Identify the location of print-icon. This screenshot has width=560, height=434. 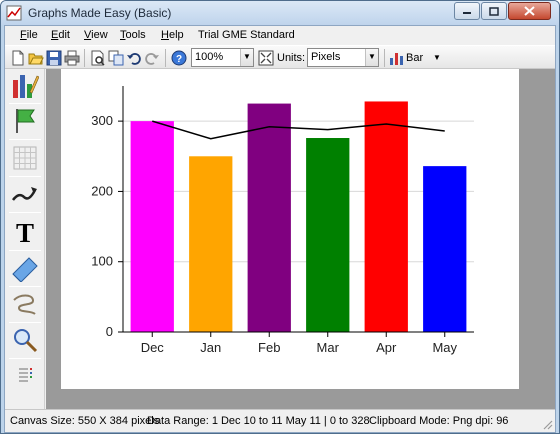
(72, 58).